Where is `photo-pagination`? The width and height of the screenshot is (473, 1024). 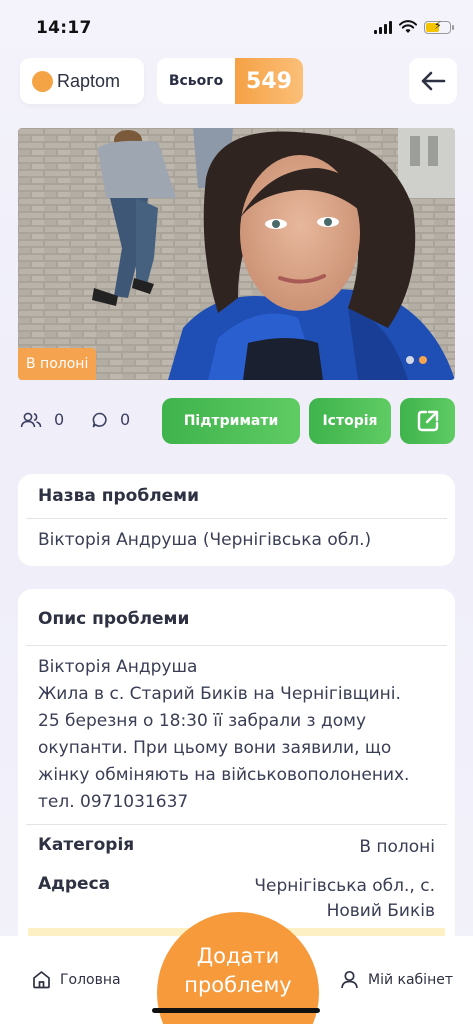 photo-pagination is located at coordinates (416, 360).